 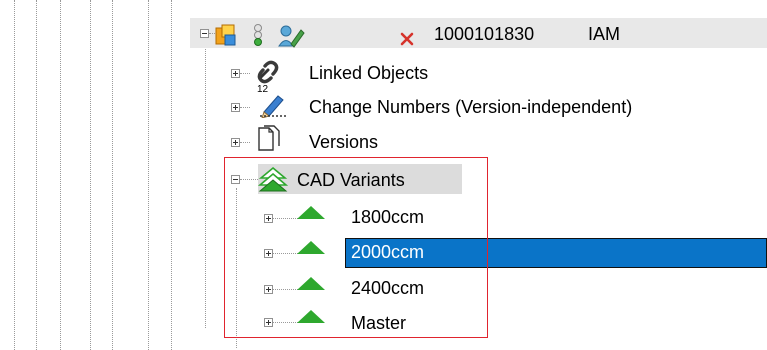 I want to click on pencil-edit-icon, so click(x=273, y=106).